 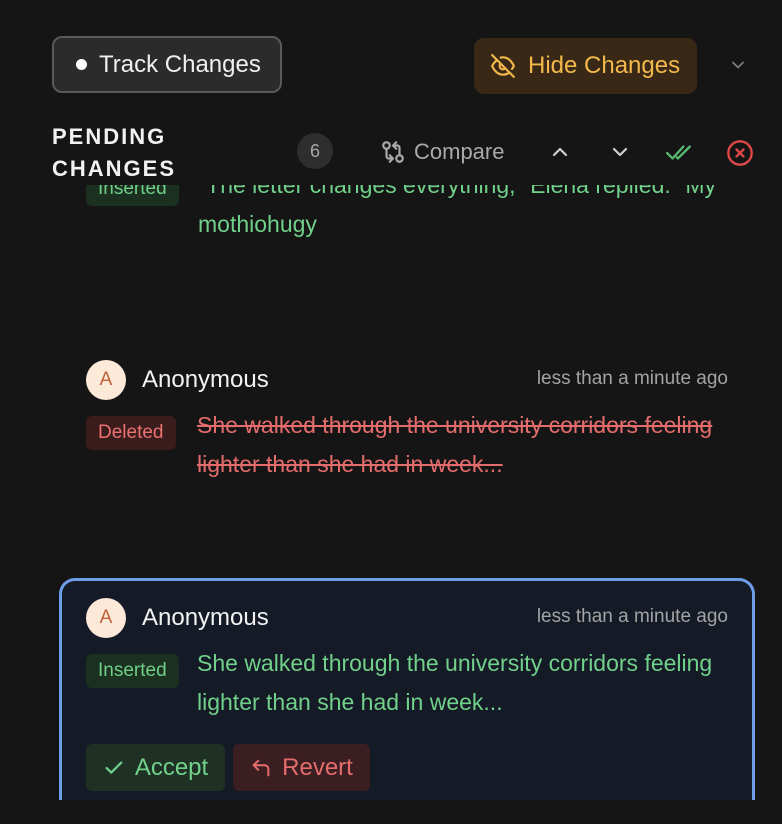 I want to click on change-actions: Accept Revert, so click(x=228, y=767).